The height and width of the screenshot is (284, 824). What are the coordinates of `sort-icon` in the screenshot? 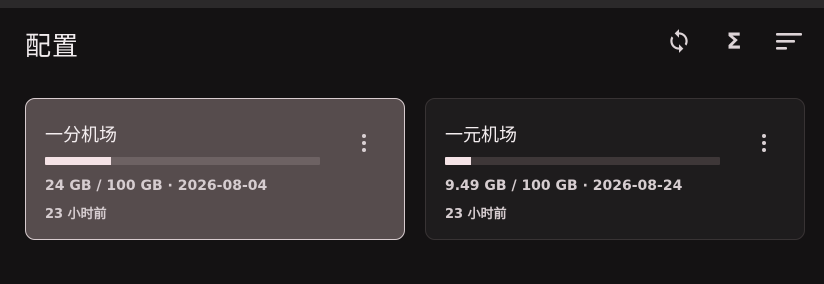 It's located at (789, 43).